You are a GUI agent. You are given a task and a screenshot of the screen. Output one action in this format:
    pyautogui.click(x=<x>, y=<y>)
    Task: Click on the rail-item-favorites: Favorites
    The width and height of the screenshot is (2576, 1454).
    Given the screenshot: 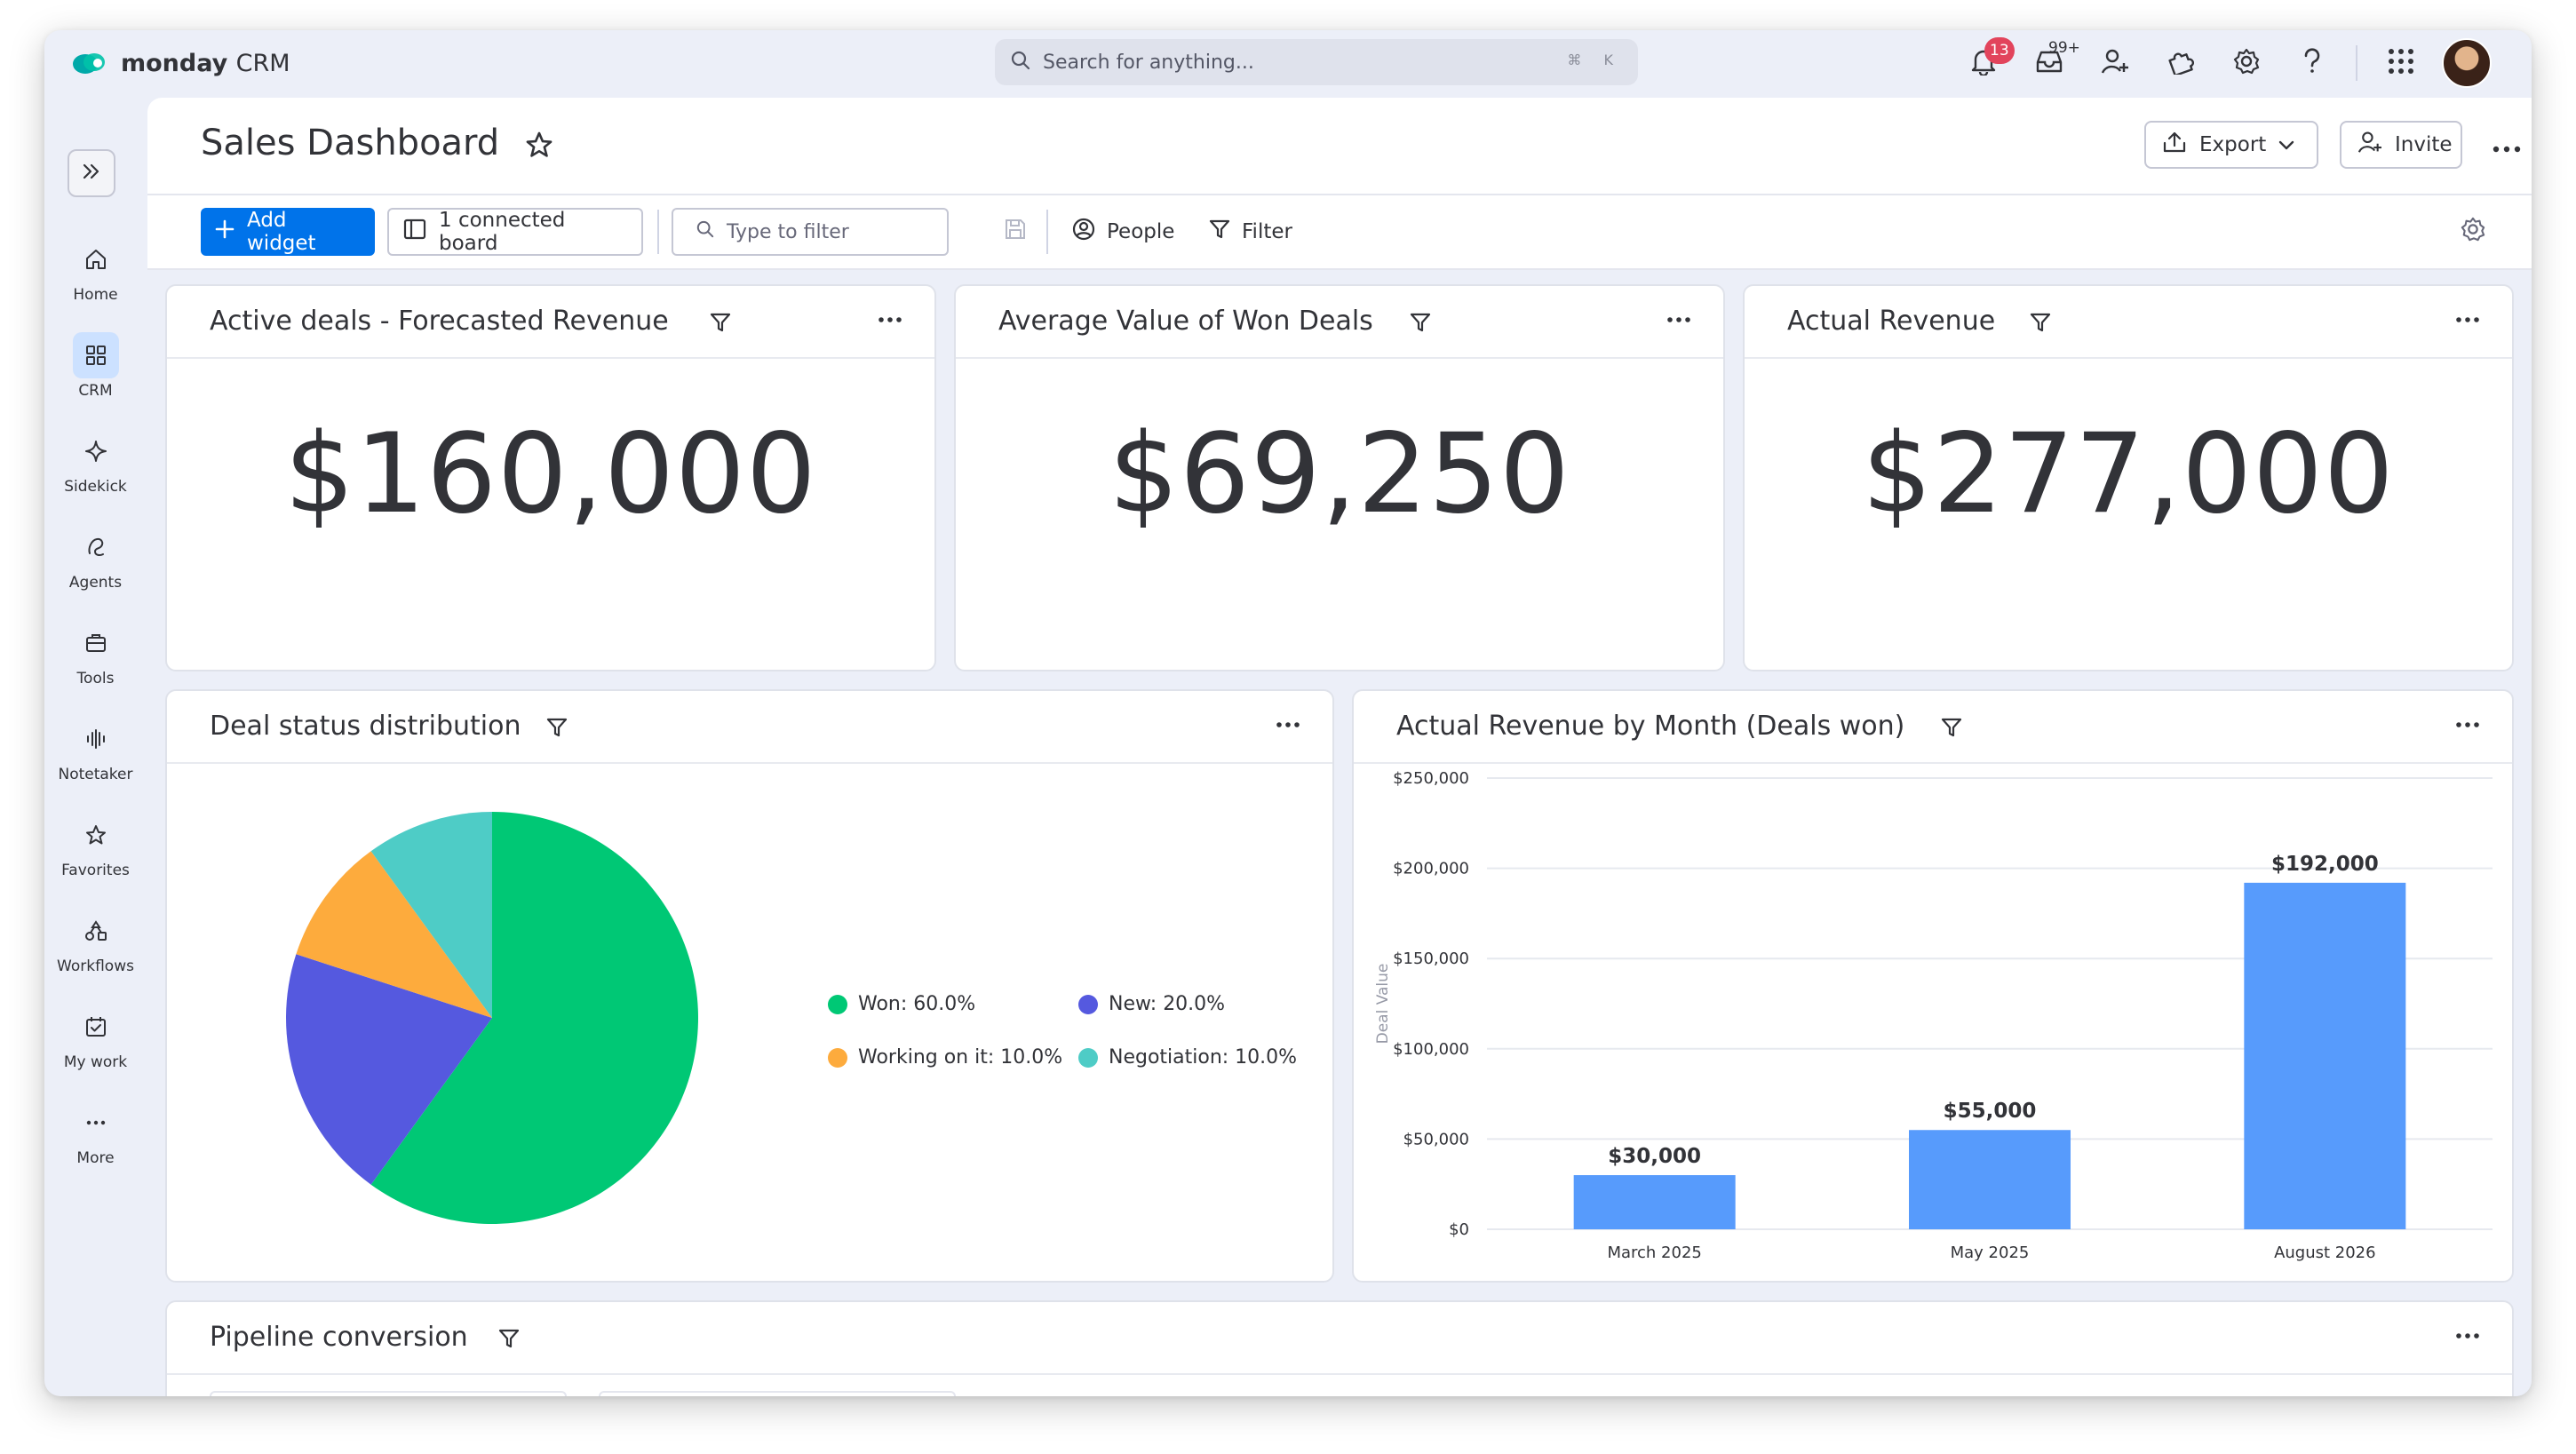 What is the action you would take?
    pyautogui.click(x=95, y=845)
    